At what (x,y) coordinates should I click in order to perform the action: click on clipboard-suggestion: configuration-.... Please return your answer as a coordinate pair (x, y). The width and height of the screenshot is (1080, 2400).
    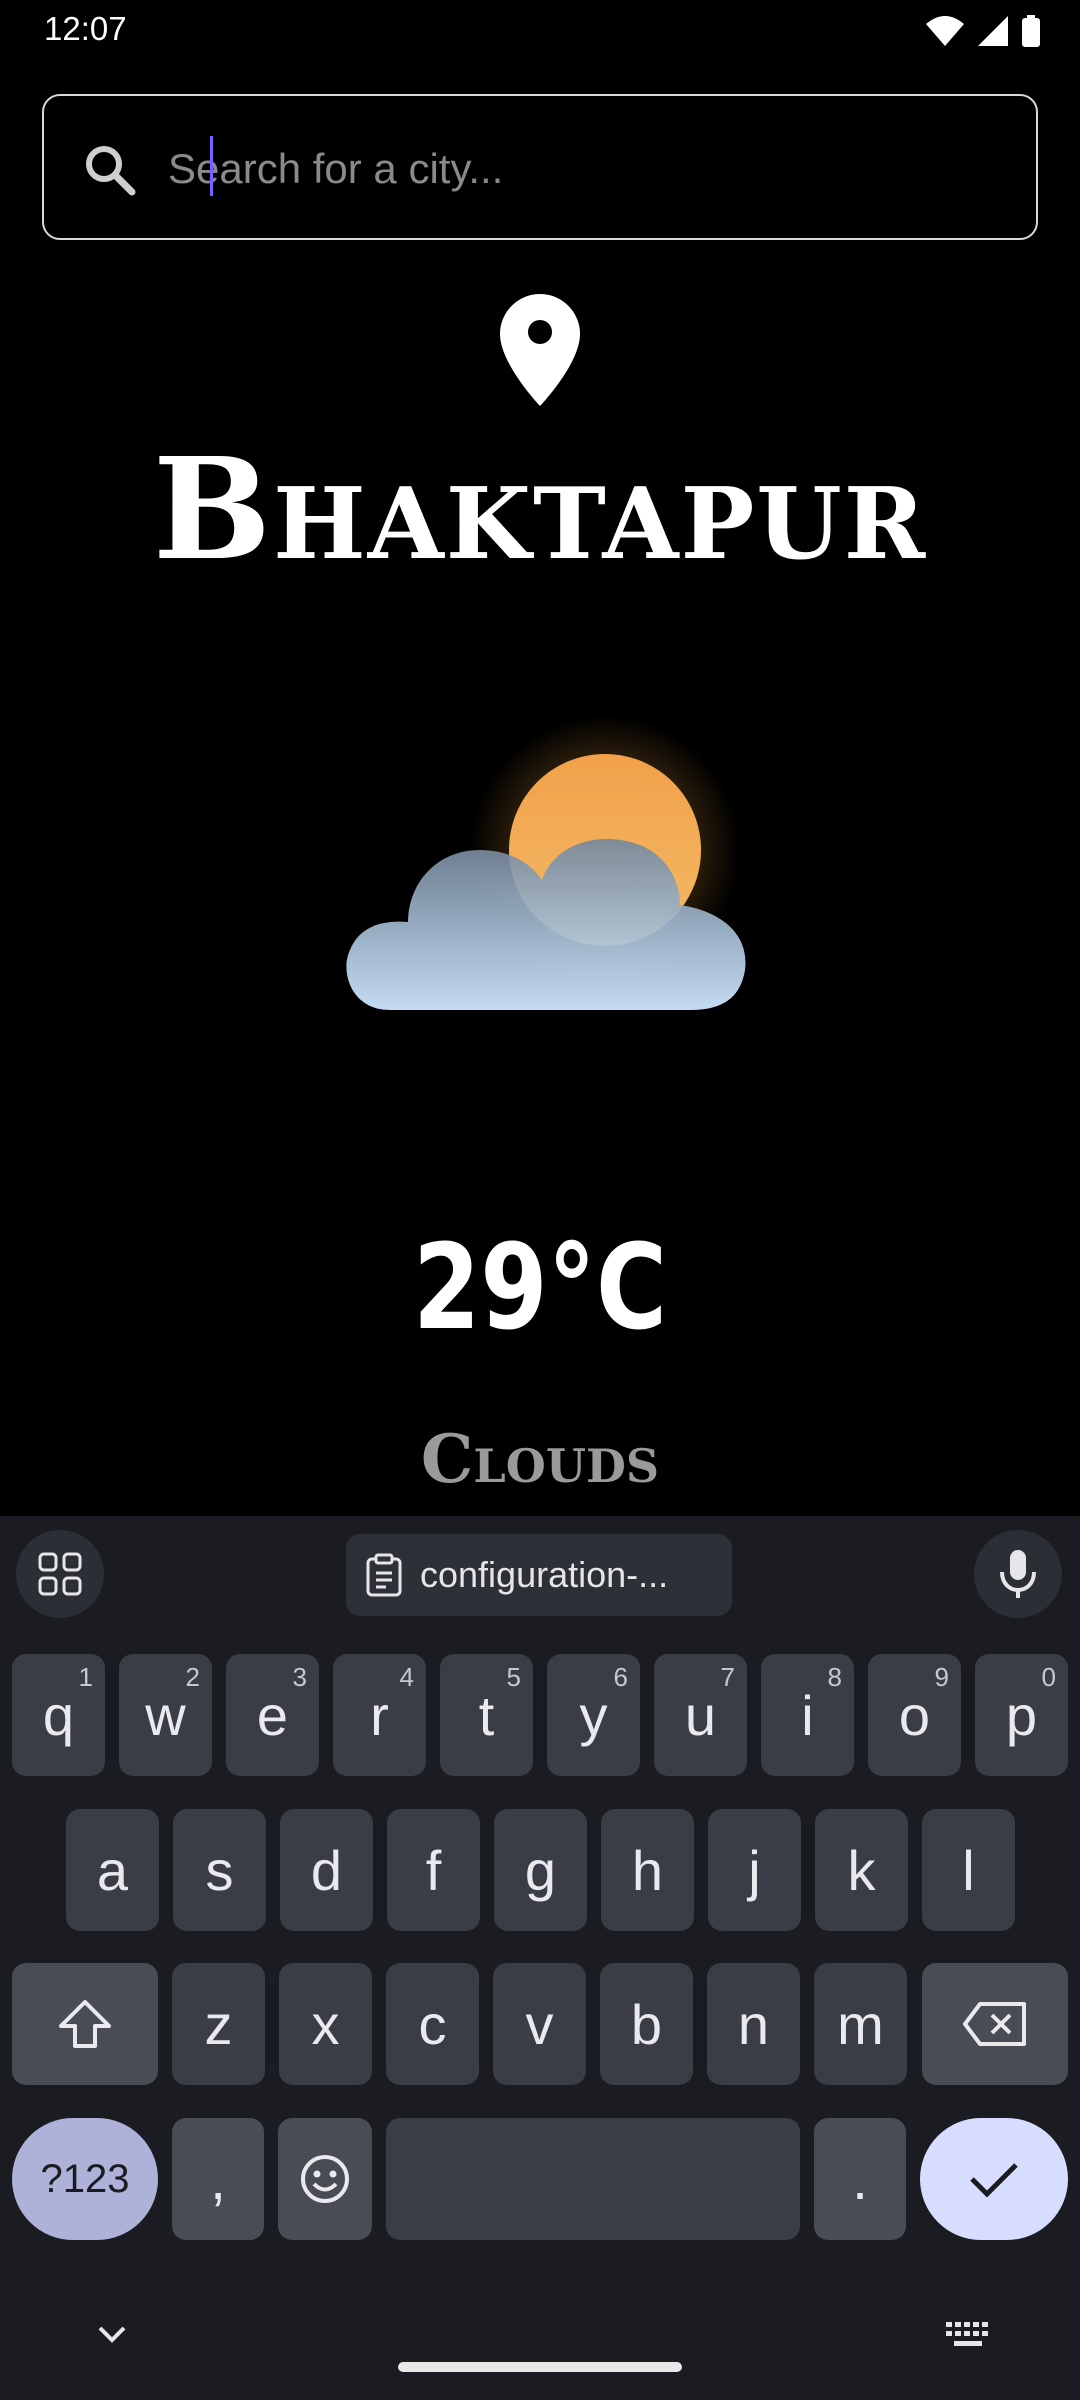
    Looking at the image, I should click on (539, 1575).